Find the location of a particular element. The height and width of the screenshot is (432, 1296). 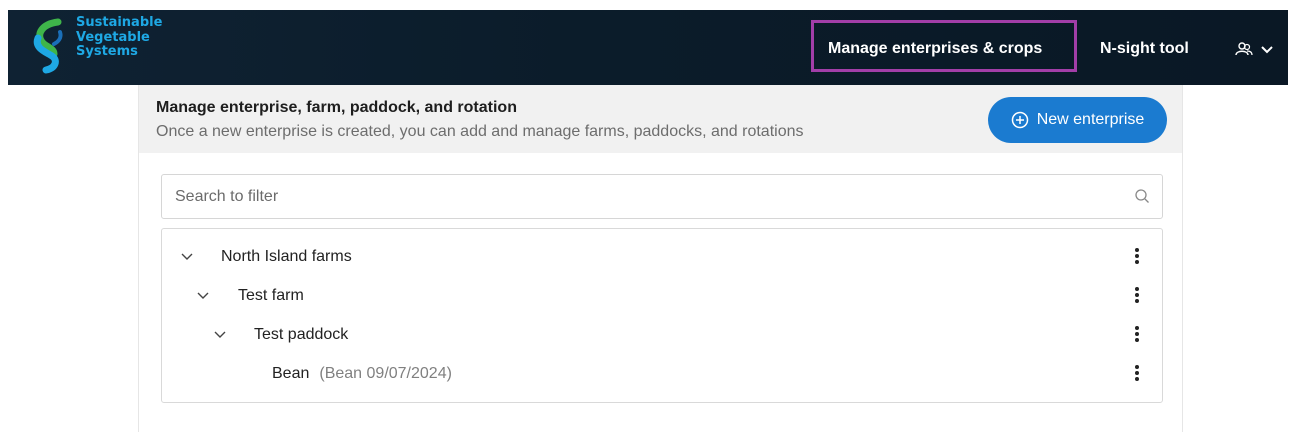

tree-row-paddock: Test paddock is located at coordinates (662, 334).